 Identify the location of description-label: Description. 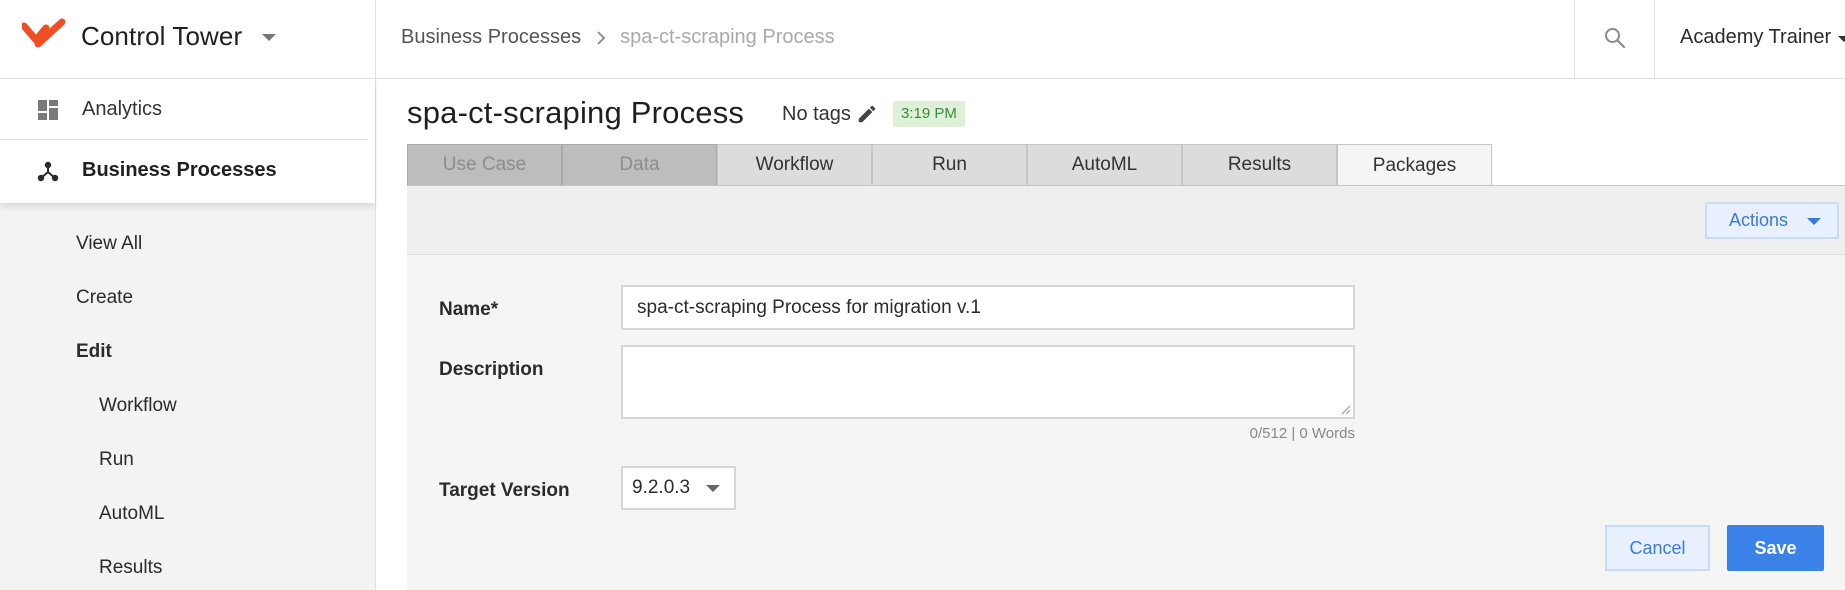
(491, 369).